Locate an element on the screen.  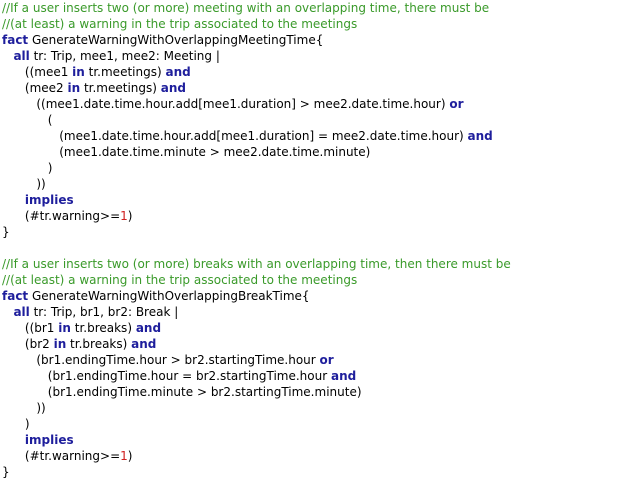
code-token-text: ( is located at coordinates (50, 120).